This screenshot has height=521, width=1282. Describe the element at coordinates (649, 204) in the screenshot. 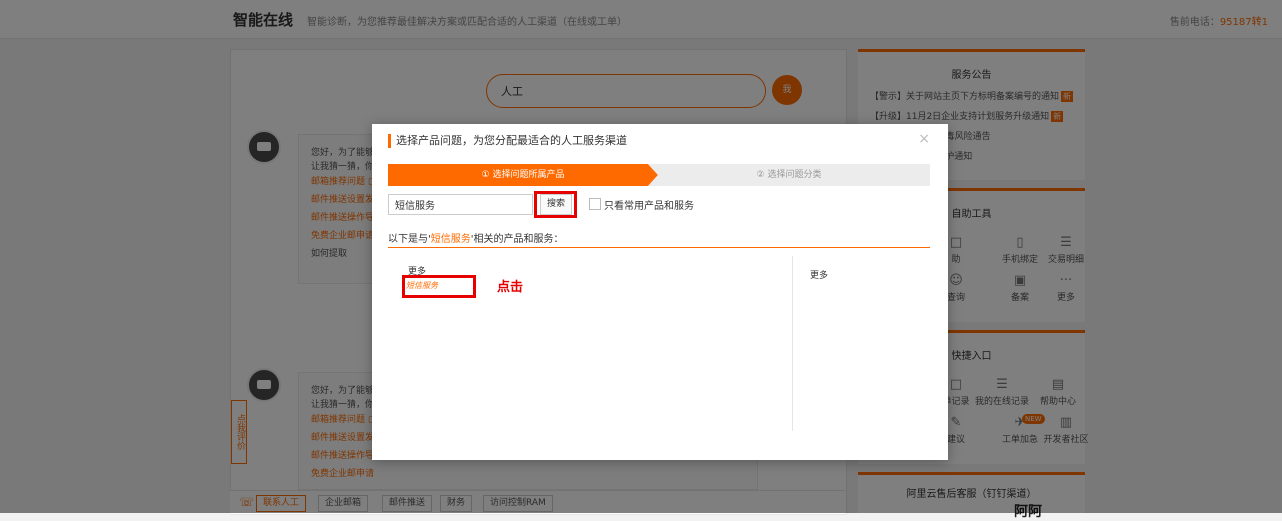

I see `common-only-label: 只看常用产品和服务` at that location.